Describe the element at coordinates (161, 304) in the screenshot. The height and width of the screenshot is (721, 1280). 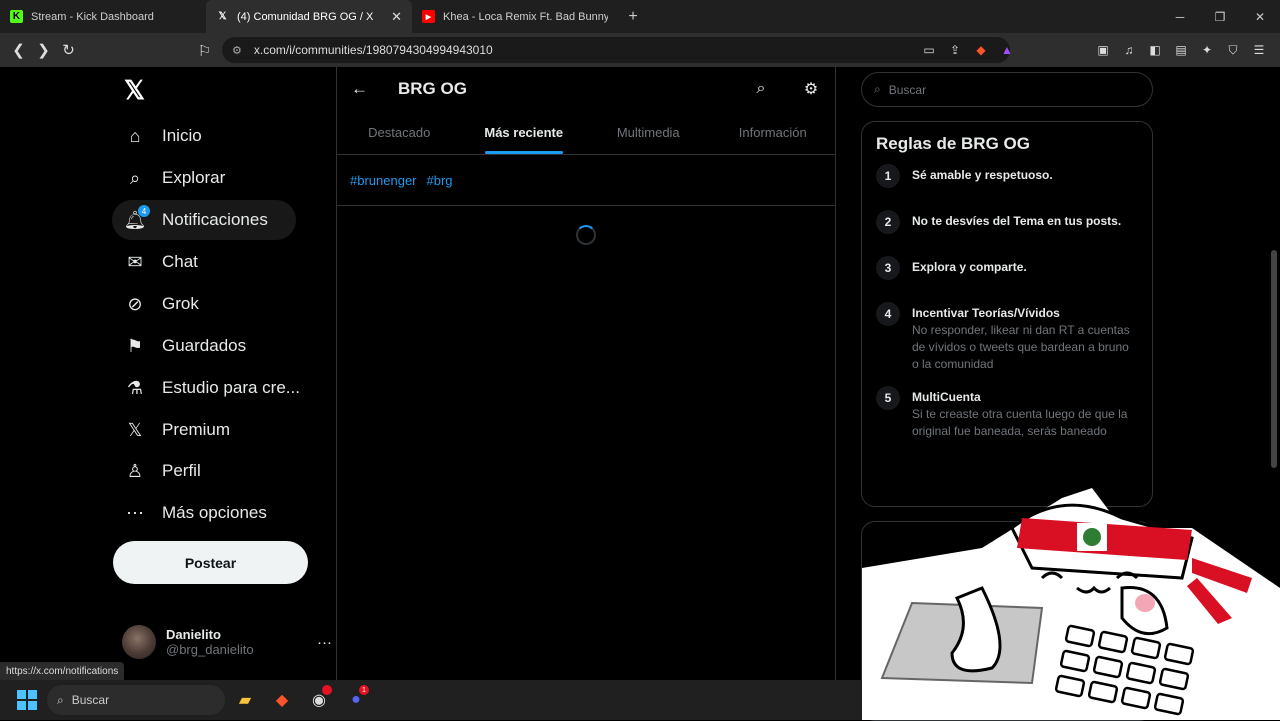
I see `nav-item-grok: ⊘ Grok` at that location.